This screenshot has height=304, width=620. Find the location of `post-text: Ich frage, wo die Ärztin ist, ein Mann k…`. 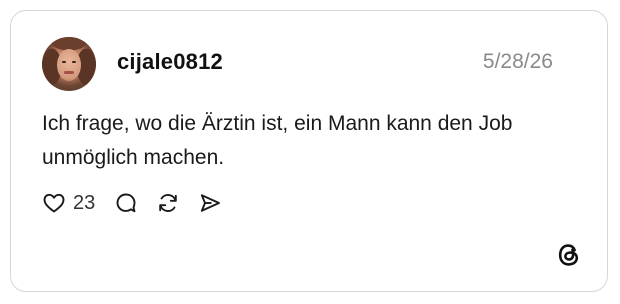

post-text: Ich frage, wo die Ärztin ist, ein Mann k… is located at coordinates (277, 140).